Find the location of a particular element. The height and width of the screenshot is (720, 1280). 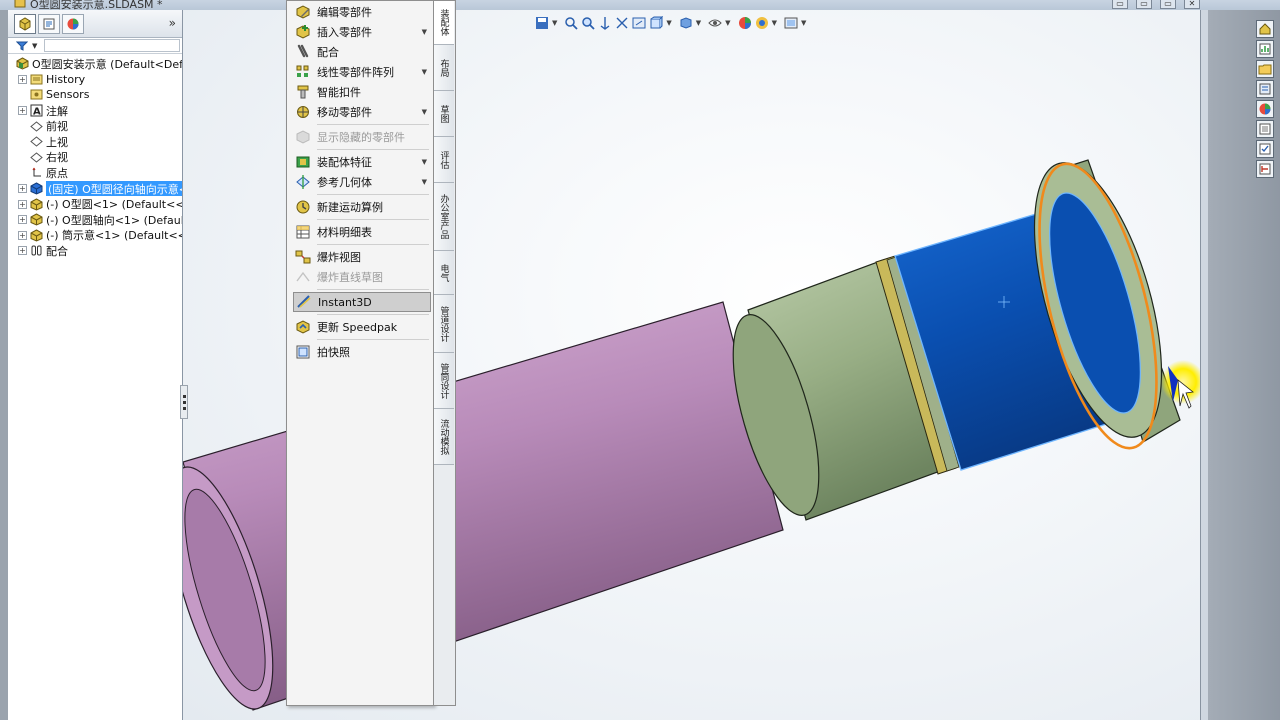

menu-item-insert-component: 插入零部件 ▼ is located at coordinates (360, 32).